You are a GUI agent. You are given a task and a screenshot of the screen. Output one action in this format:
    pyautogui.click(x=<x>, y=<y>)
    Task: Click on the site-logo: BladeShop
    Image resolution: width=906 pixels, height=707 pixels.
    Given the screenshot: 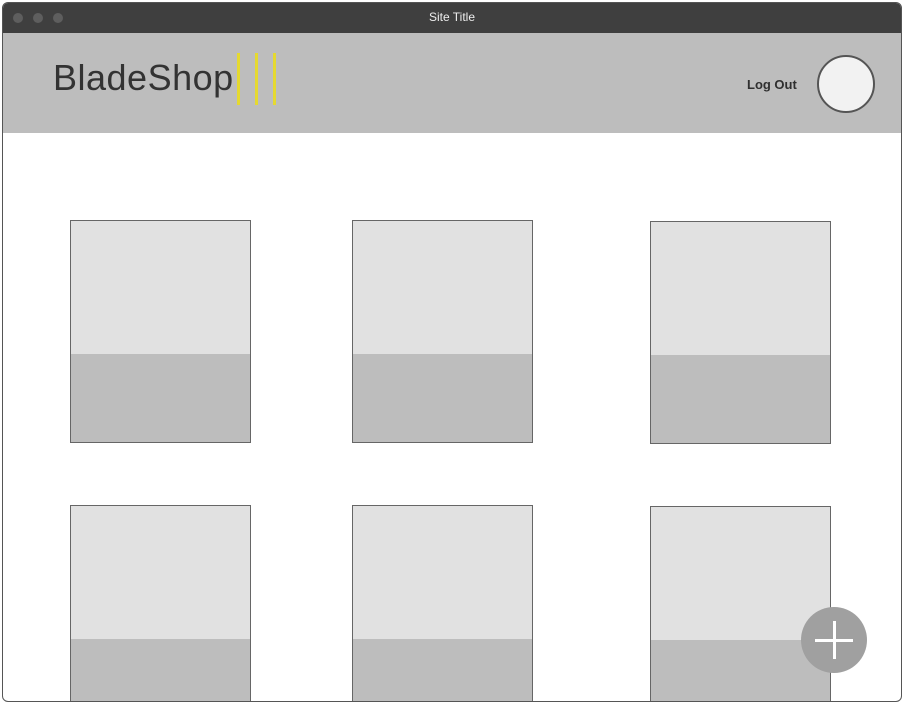 What is the action you would take?
    pyautogui.click(x=143, y=78)
    